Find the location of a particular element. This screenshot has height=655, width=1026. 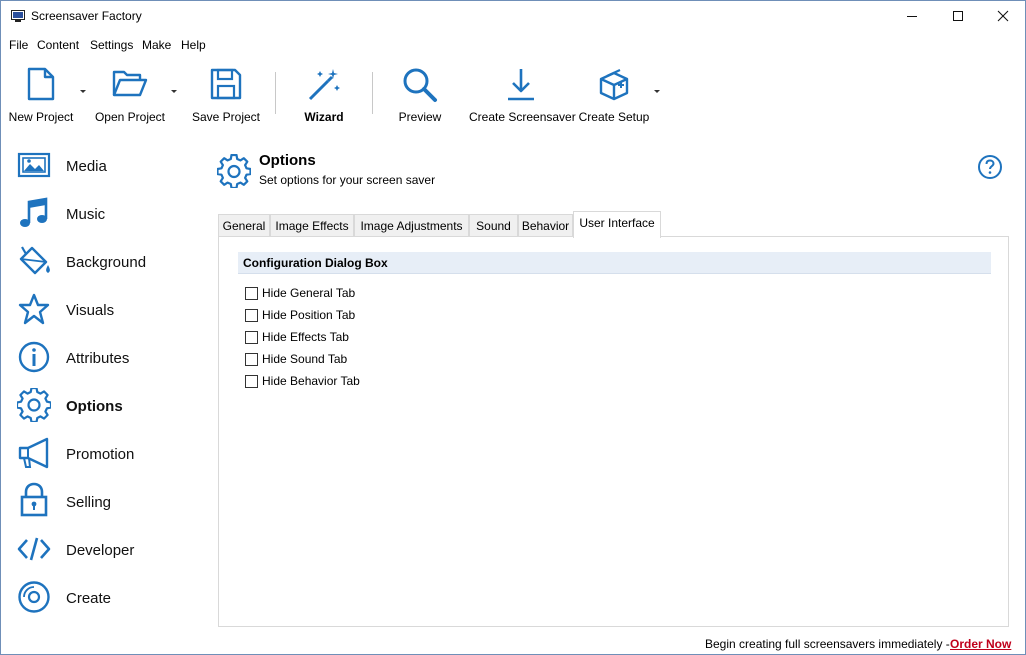

sidebar-item-label: Visuals is located at coordinates (90, 310).